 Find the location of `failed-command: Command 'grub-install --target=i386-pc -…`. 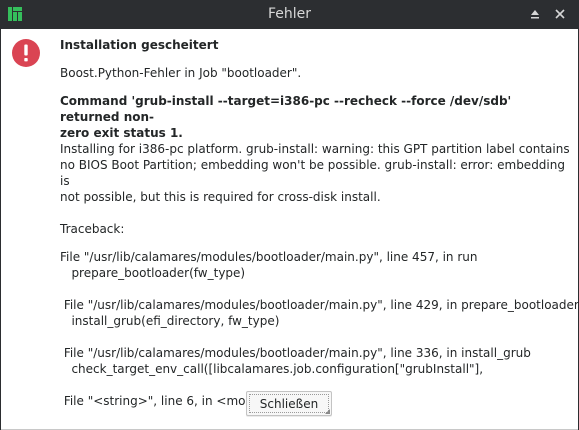

failed-command: Command 'grub-install --target=i386-pc -… is located at coordinates (316, 117).